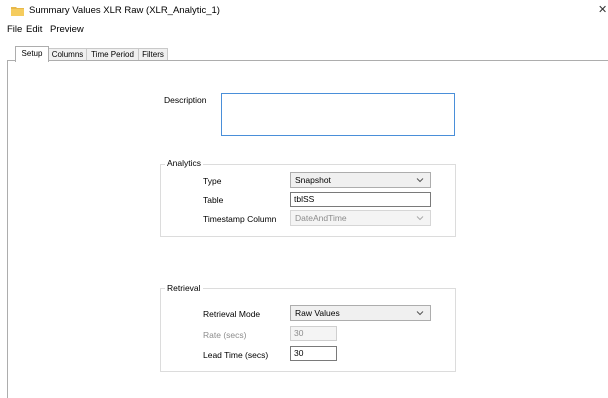 The image size is (608, 398). I want to click on retrieval-mode-label: Retrieval Mode, so click(232, 314).